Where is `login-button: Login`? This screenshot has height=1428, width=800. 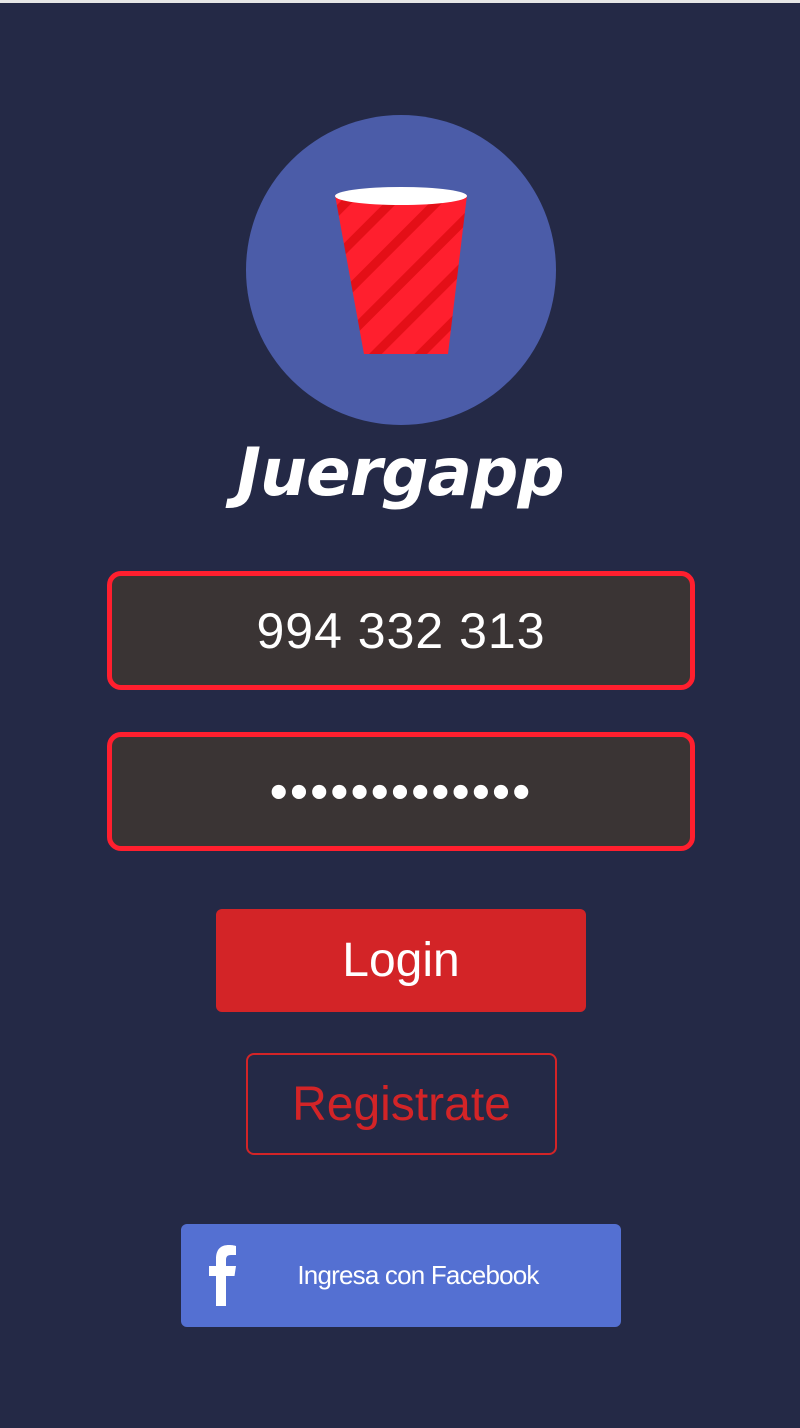
login-button: Login is located at coordinates (401, 960).